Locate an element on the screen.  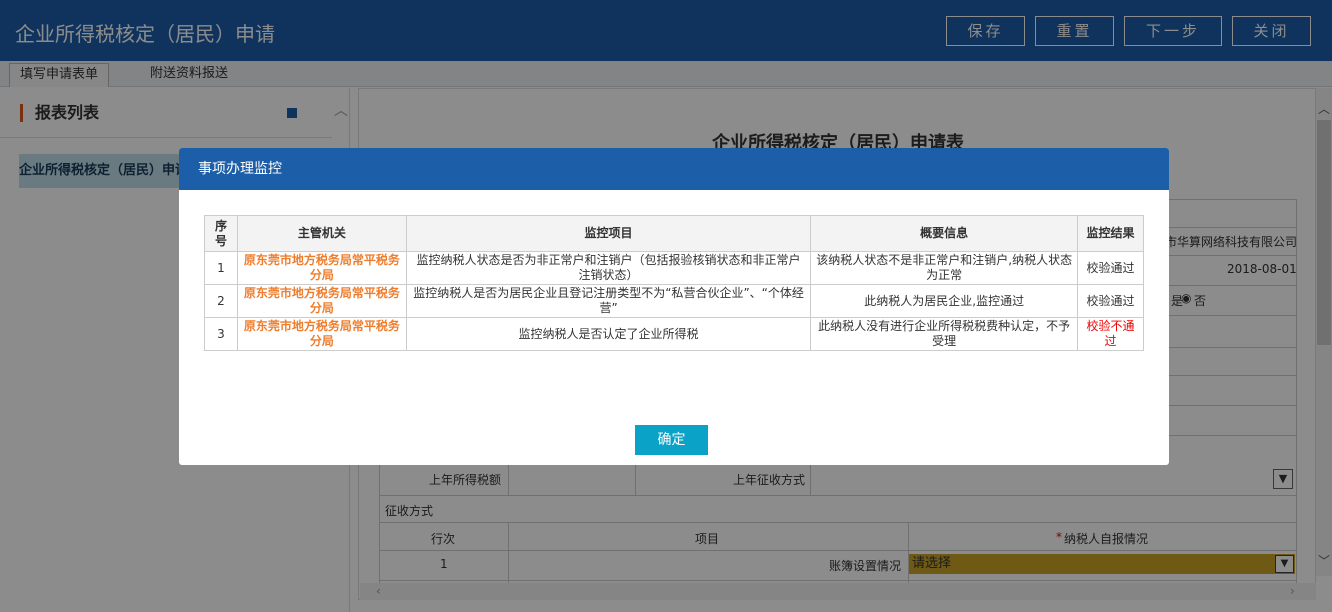
item-cell: 监控纳税人是否认定了企业所得税 is located at coordinates (608, 334).